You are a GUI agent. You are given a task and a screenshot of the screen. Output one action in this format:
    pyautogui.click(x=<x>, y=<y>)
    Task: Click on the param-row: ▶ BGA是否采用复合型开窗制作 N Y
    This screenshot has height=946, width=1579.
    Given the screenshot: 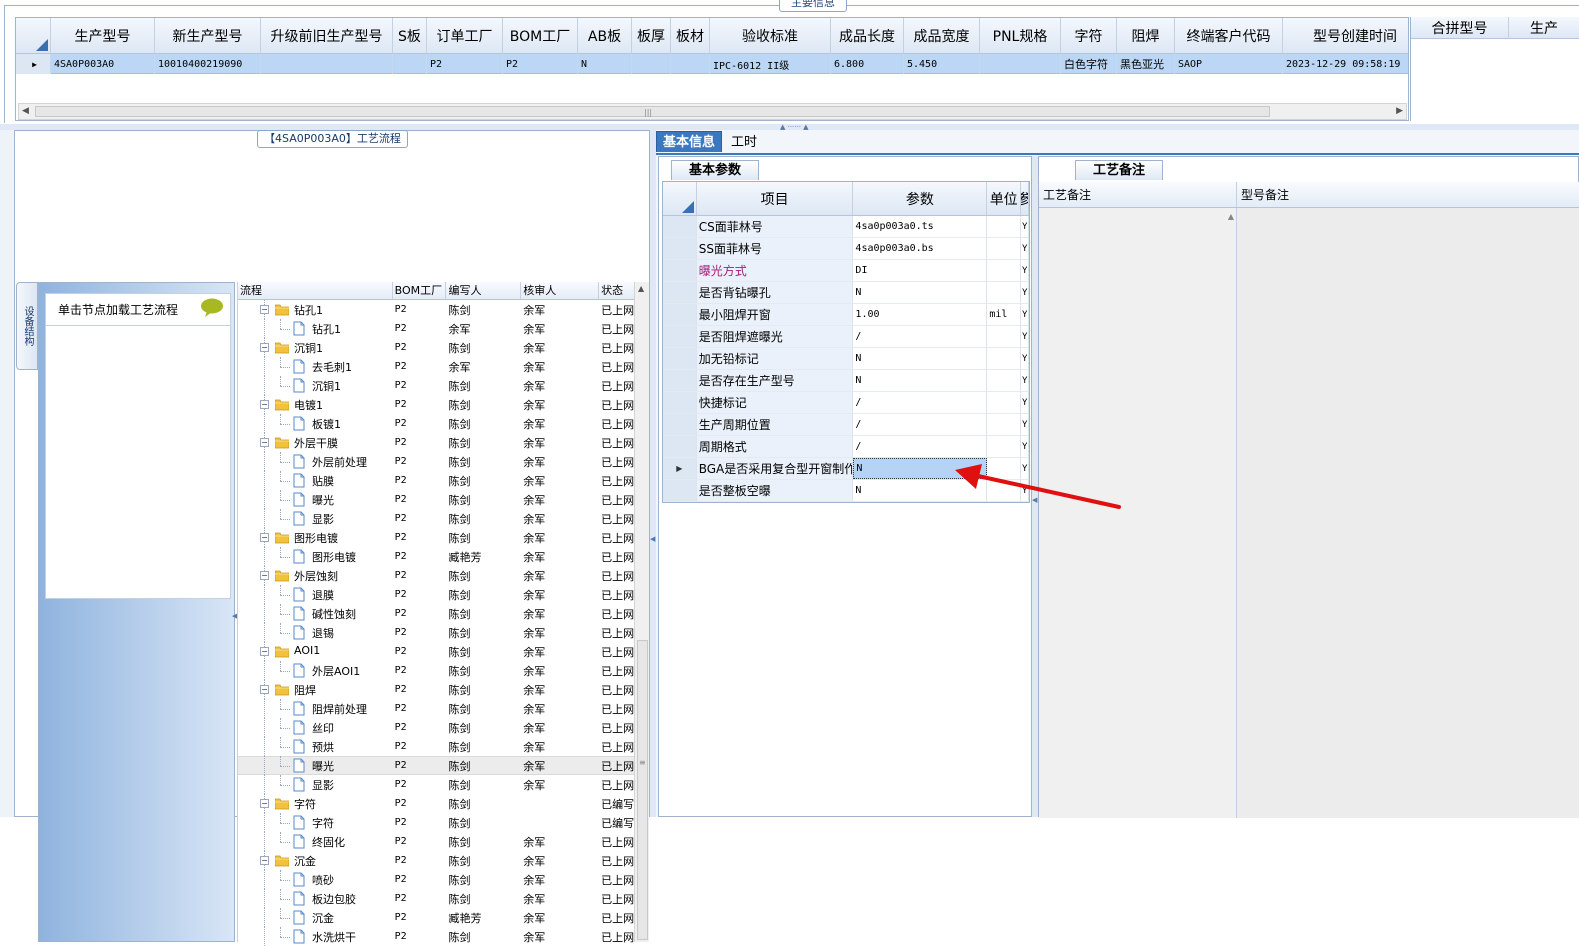 What is the action you would take?
    pyautogui.click(x=846, y=469)
    